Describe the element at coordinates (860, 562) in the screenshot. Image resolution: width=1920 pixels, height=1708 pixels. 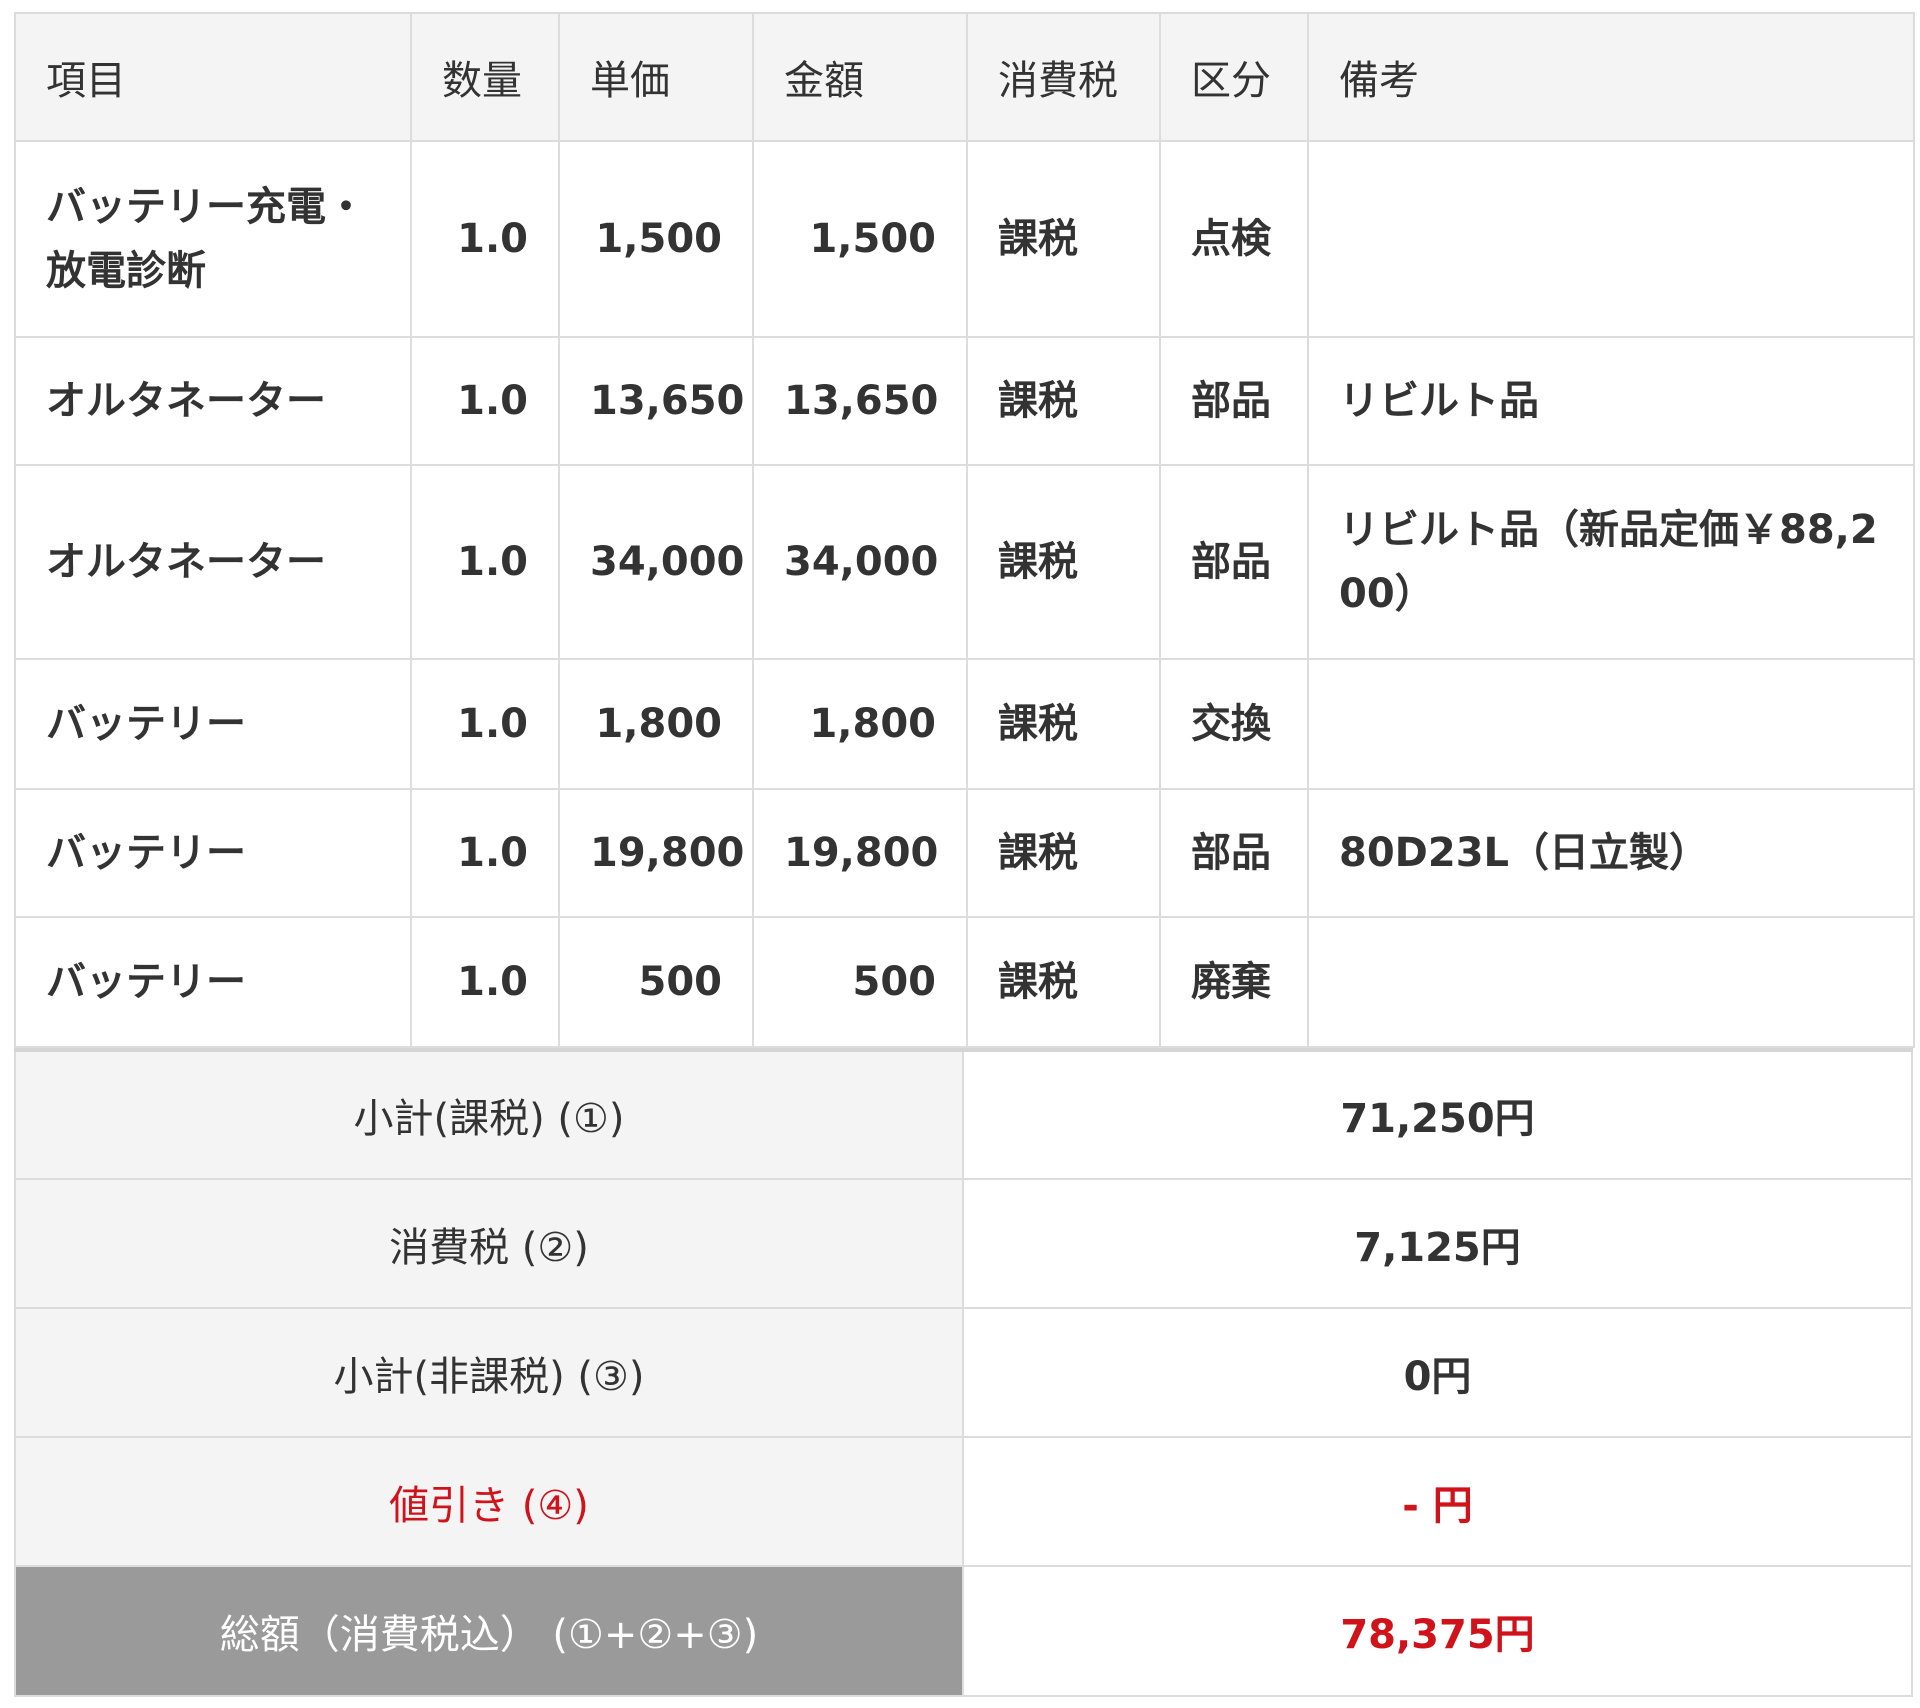
I see `cell-amount: 34,000` at that location.